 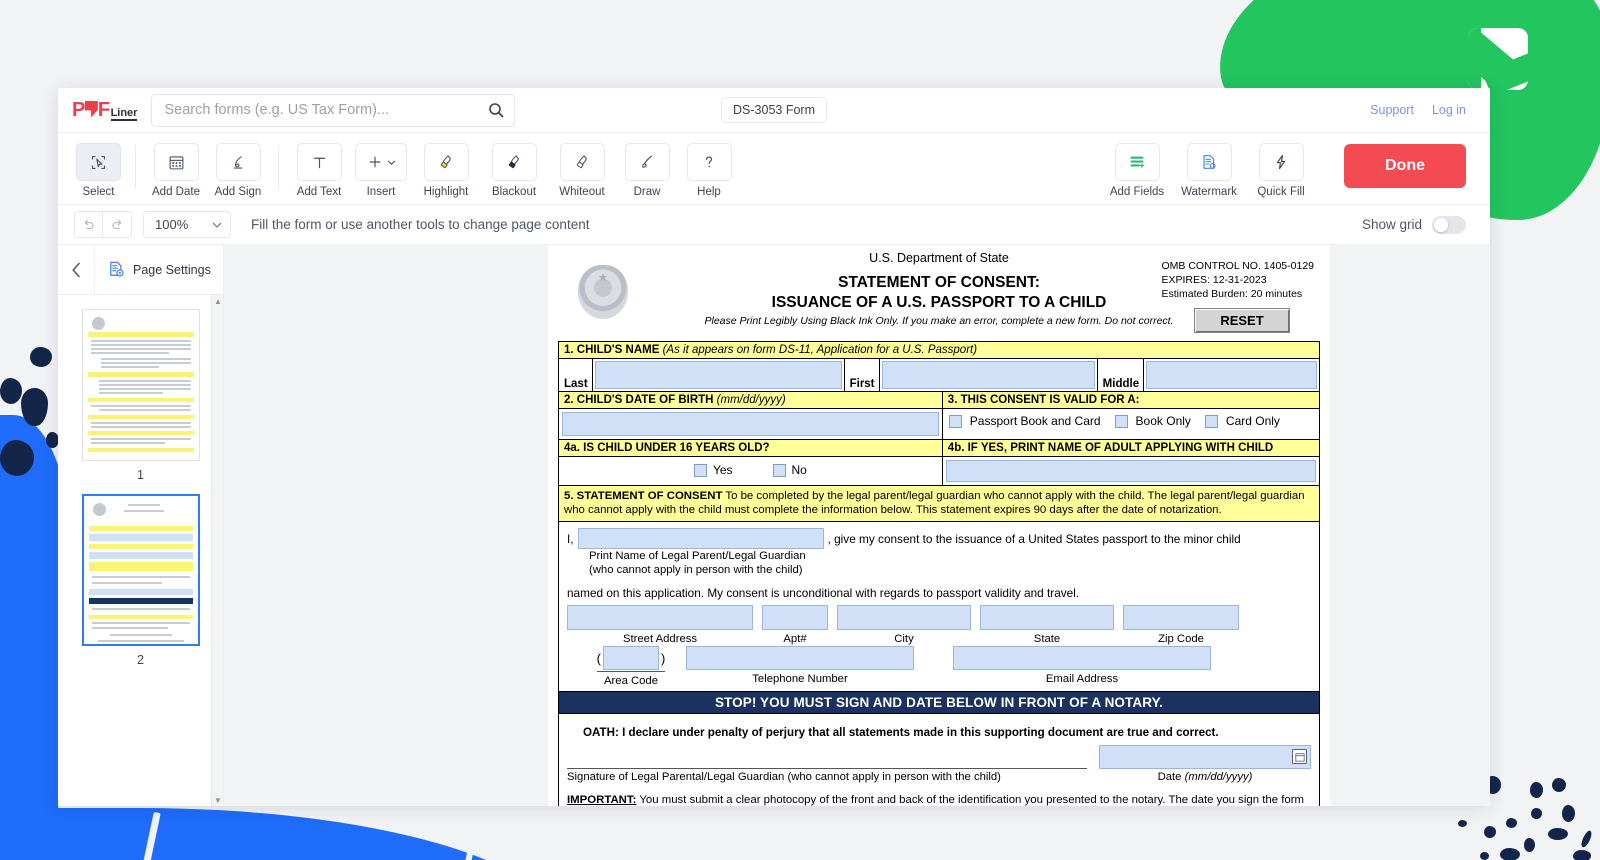 What do you see at coordinates (612, 350) in the screenshot?
I see `section-1-label: 1. CHILD'S NAME` at bounding box center [612, 350].